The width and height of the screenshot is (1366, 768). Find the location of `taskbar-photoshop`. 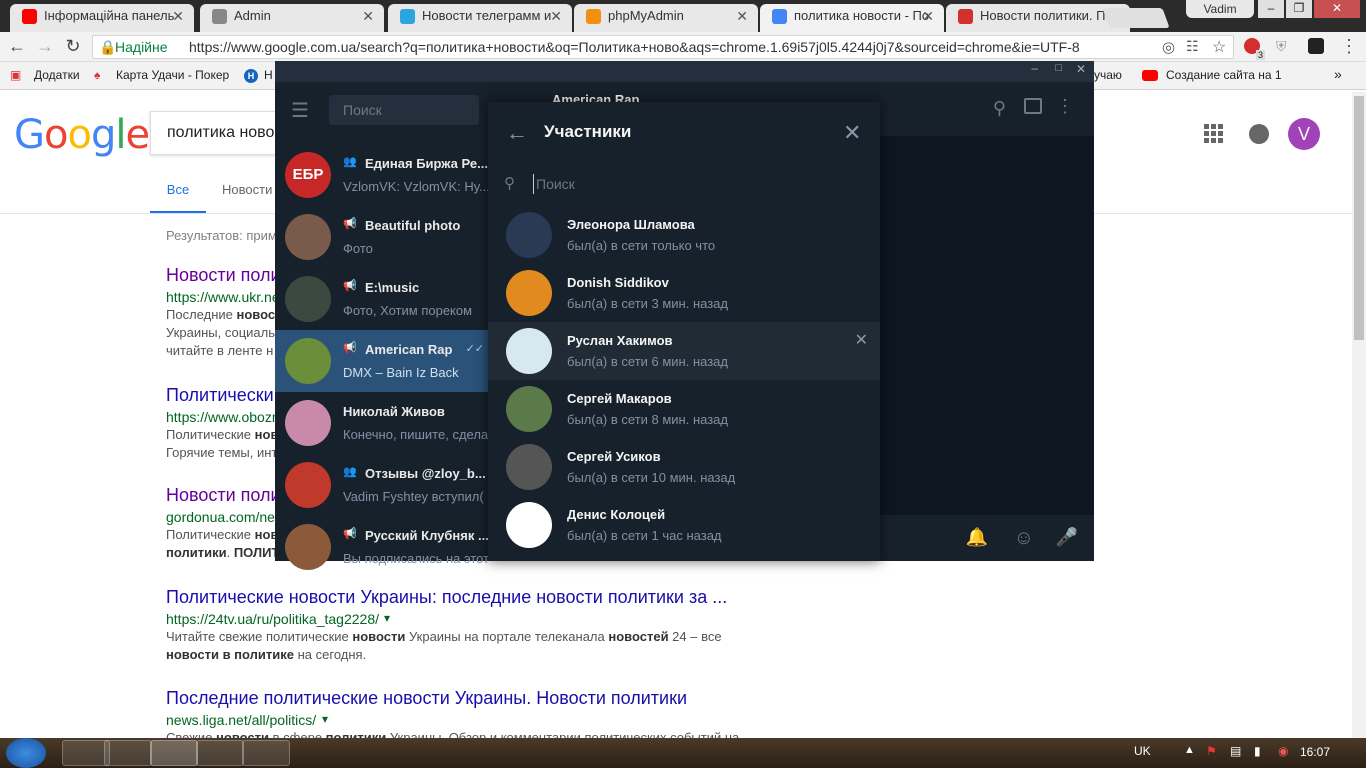

taskbar-photoshop is located at coordinates (220, 753).